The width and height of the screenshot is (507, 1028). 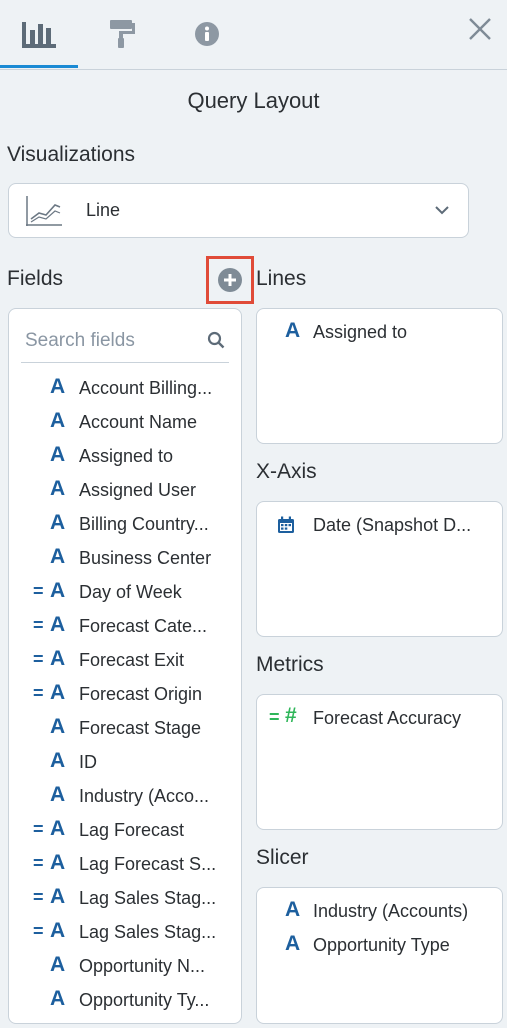 I want to click on visualization-selected-label: Line, so click(x=103, y=210).